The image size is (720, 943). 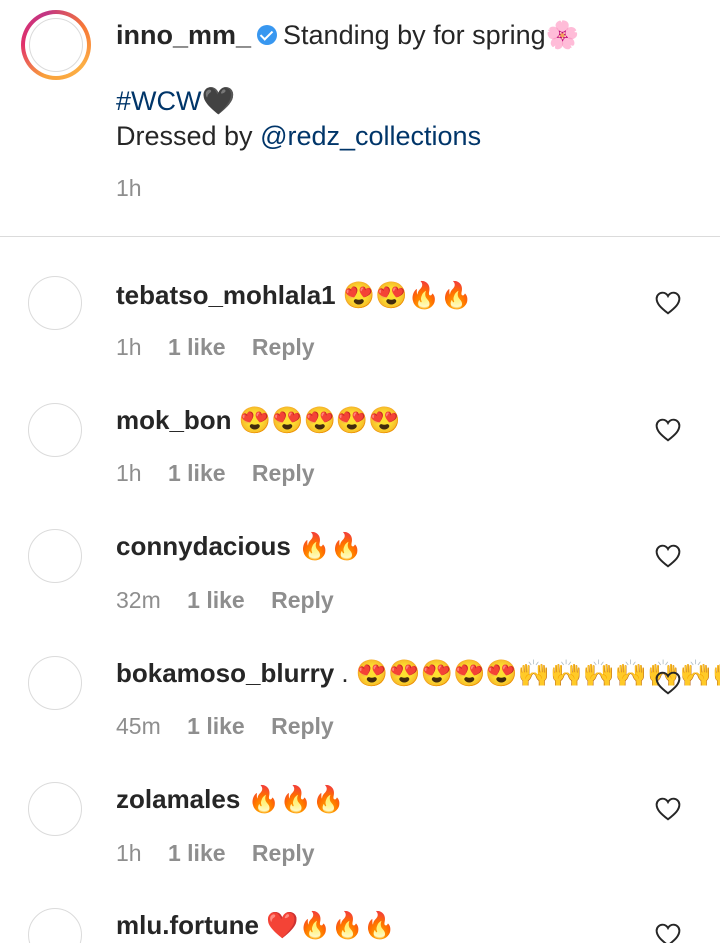 I want to click on caption-text: Standing by for spring🌸, so click(x=431, y=35).